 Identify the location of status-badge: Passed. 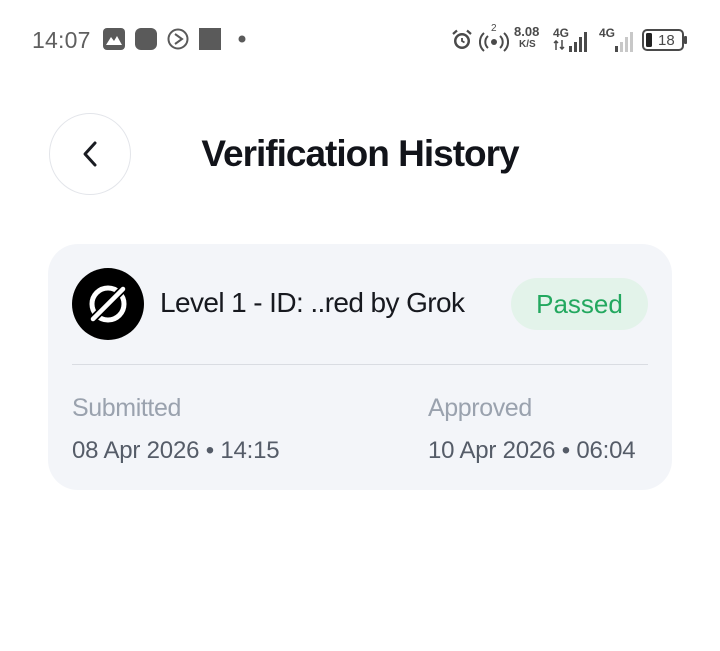
(579, 304).